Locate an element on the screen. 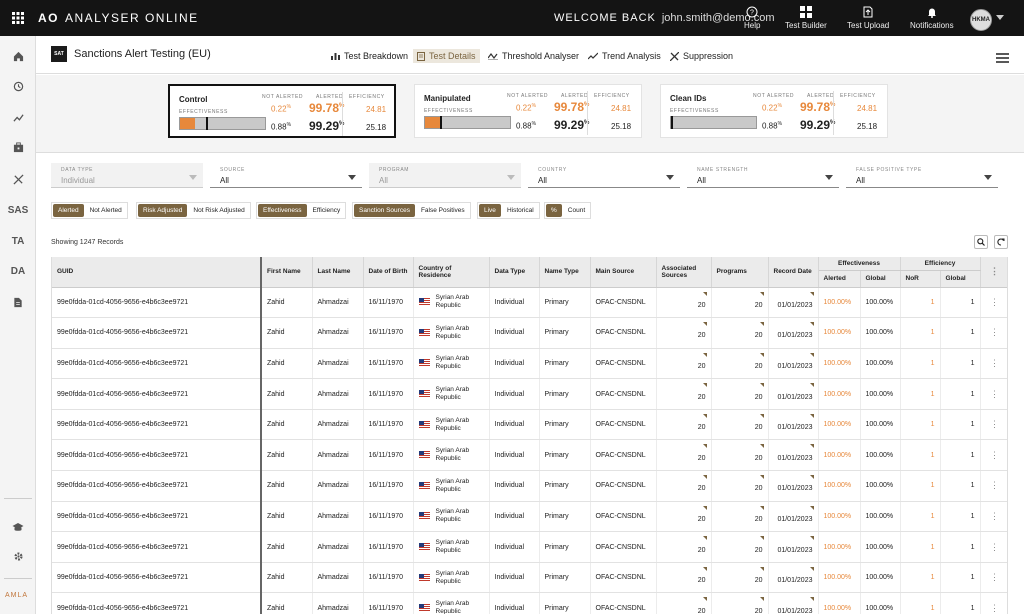 This screenshot has height=614, width=1024. toggle-option-on: Effectiveness is located at coordinates (282, 210).